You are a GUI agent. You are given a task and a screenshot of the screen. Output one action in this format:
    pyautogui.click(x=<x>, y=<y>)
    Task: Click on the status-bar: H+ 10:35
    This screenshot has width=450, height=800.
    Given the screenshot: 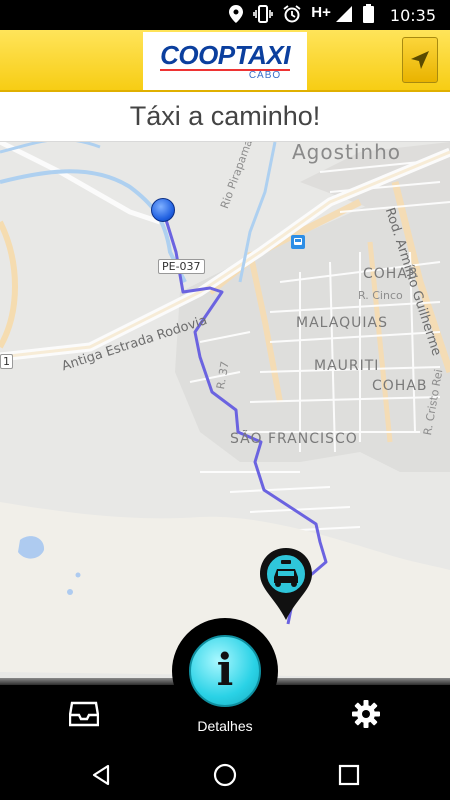 What is the action you would take?
    pyautogui.click(x=225, y=15)
    